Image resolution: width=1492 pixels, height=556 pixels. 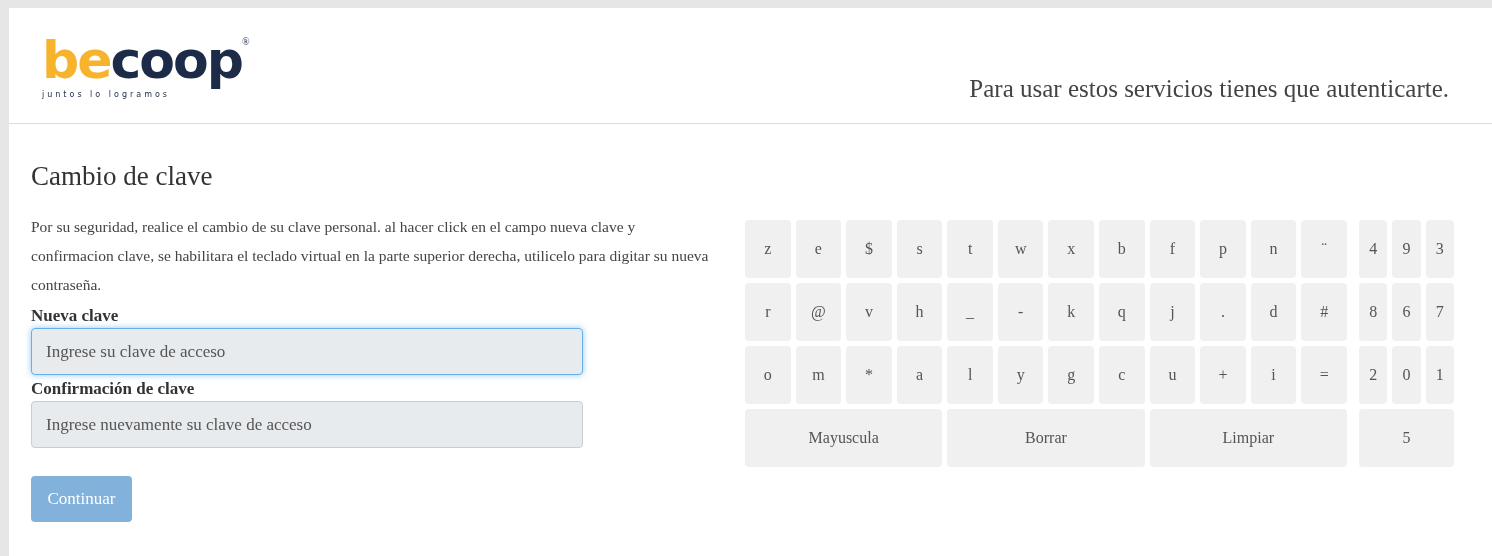 I want to click on keyboard-key: =, so click(x=1324, y=375).